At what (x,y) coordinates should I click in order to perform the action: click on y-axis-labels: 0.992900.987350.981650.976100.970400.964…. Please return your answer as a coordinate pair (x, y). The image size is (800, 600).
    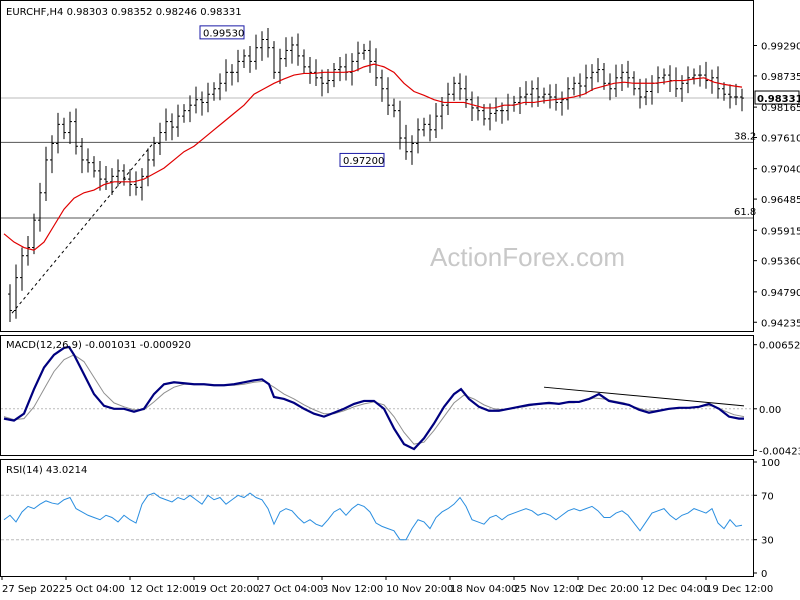
    Looking at the image, I should click on (776, 311).